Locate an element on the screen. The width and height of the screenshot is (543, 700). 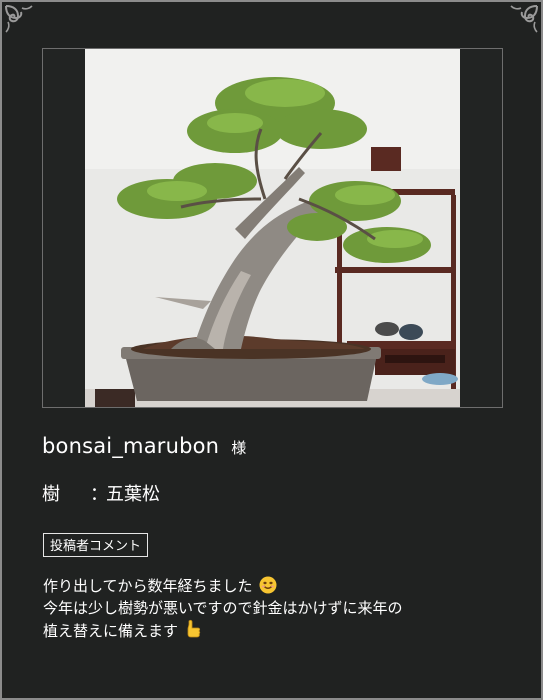
poster-honorific: 様 is located at coordinates (239, 448).